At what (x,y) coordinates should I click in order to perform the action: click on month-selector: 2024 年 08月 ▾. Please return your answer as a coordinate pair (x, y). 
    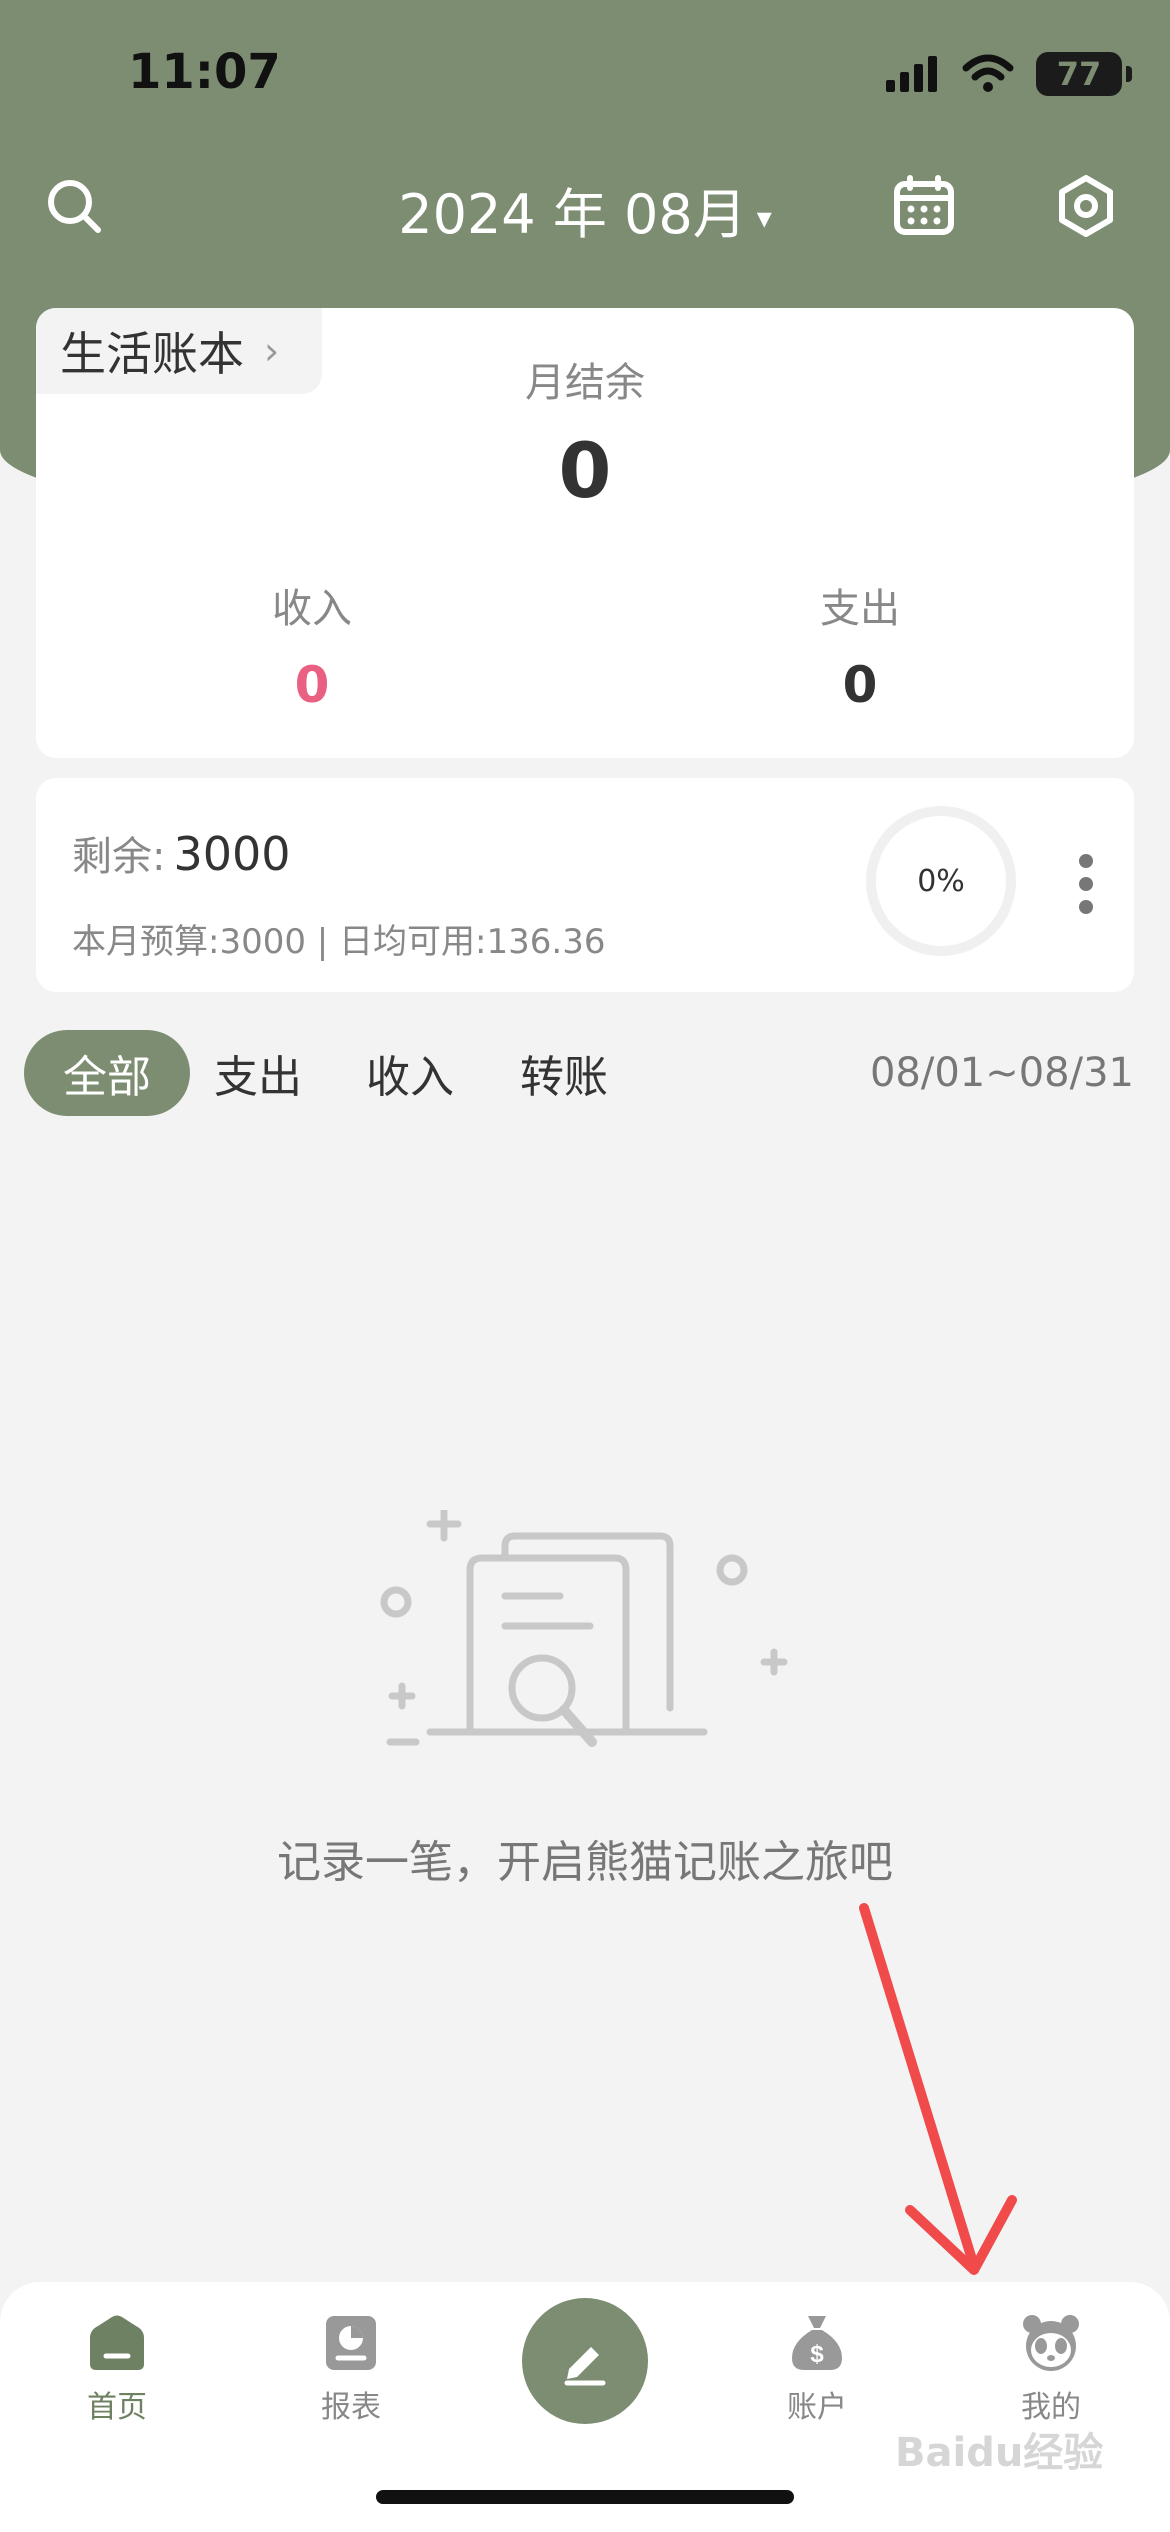
    Looking at the image, I should click on (585, 209).